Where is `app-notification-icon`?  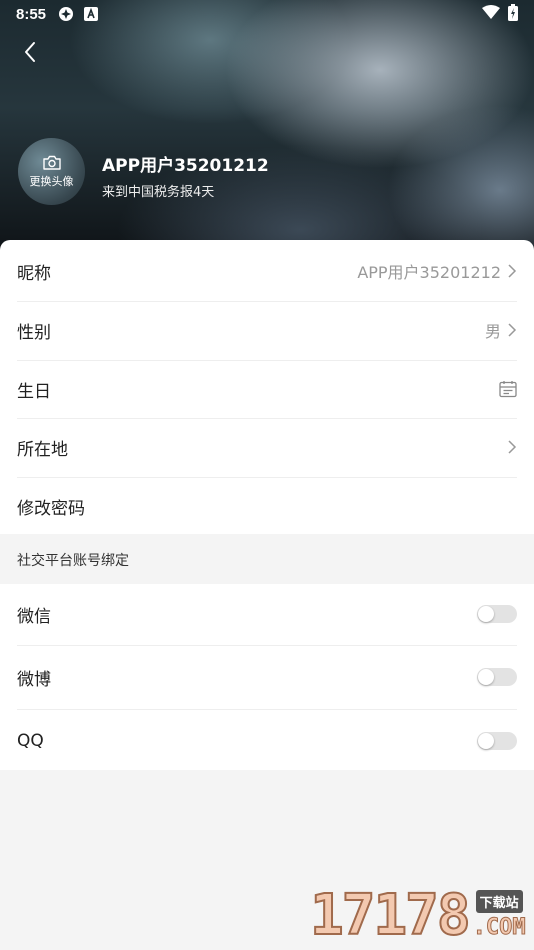
app-notification-icon is located at coordinates (66, 14).